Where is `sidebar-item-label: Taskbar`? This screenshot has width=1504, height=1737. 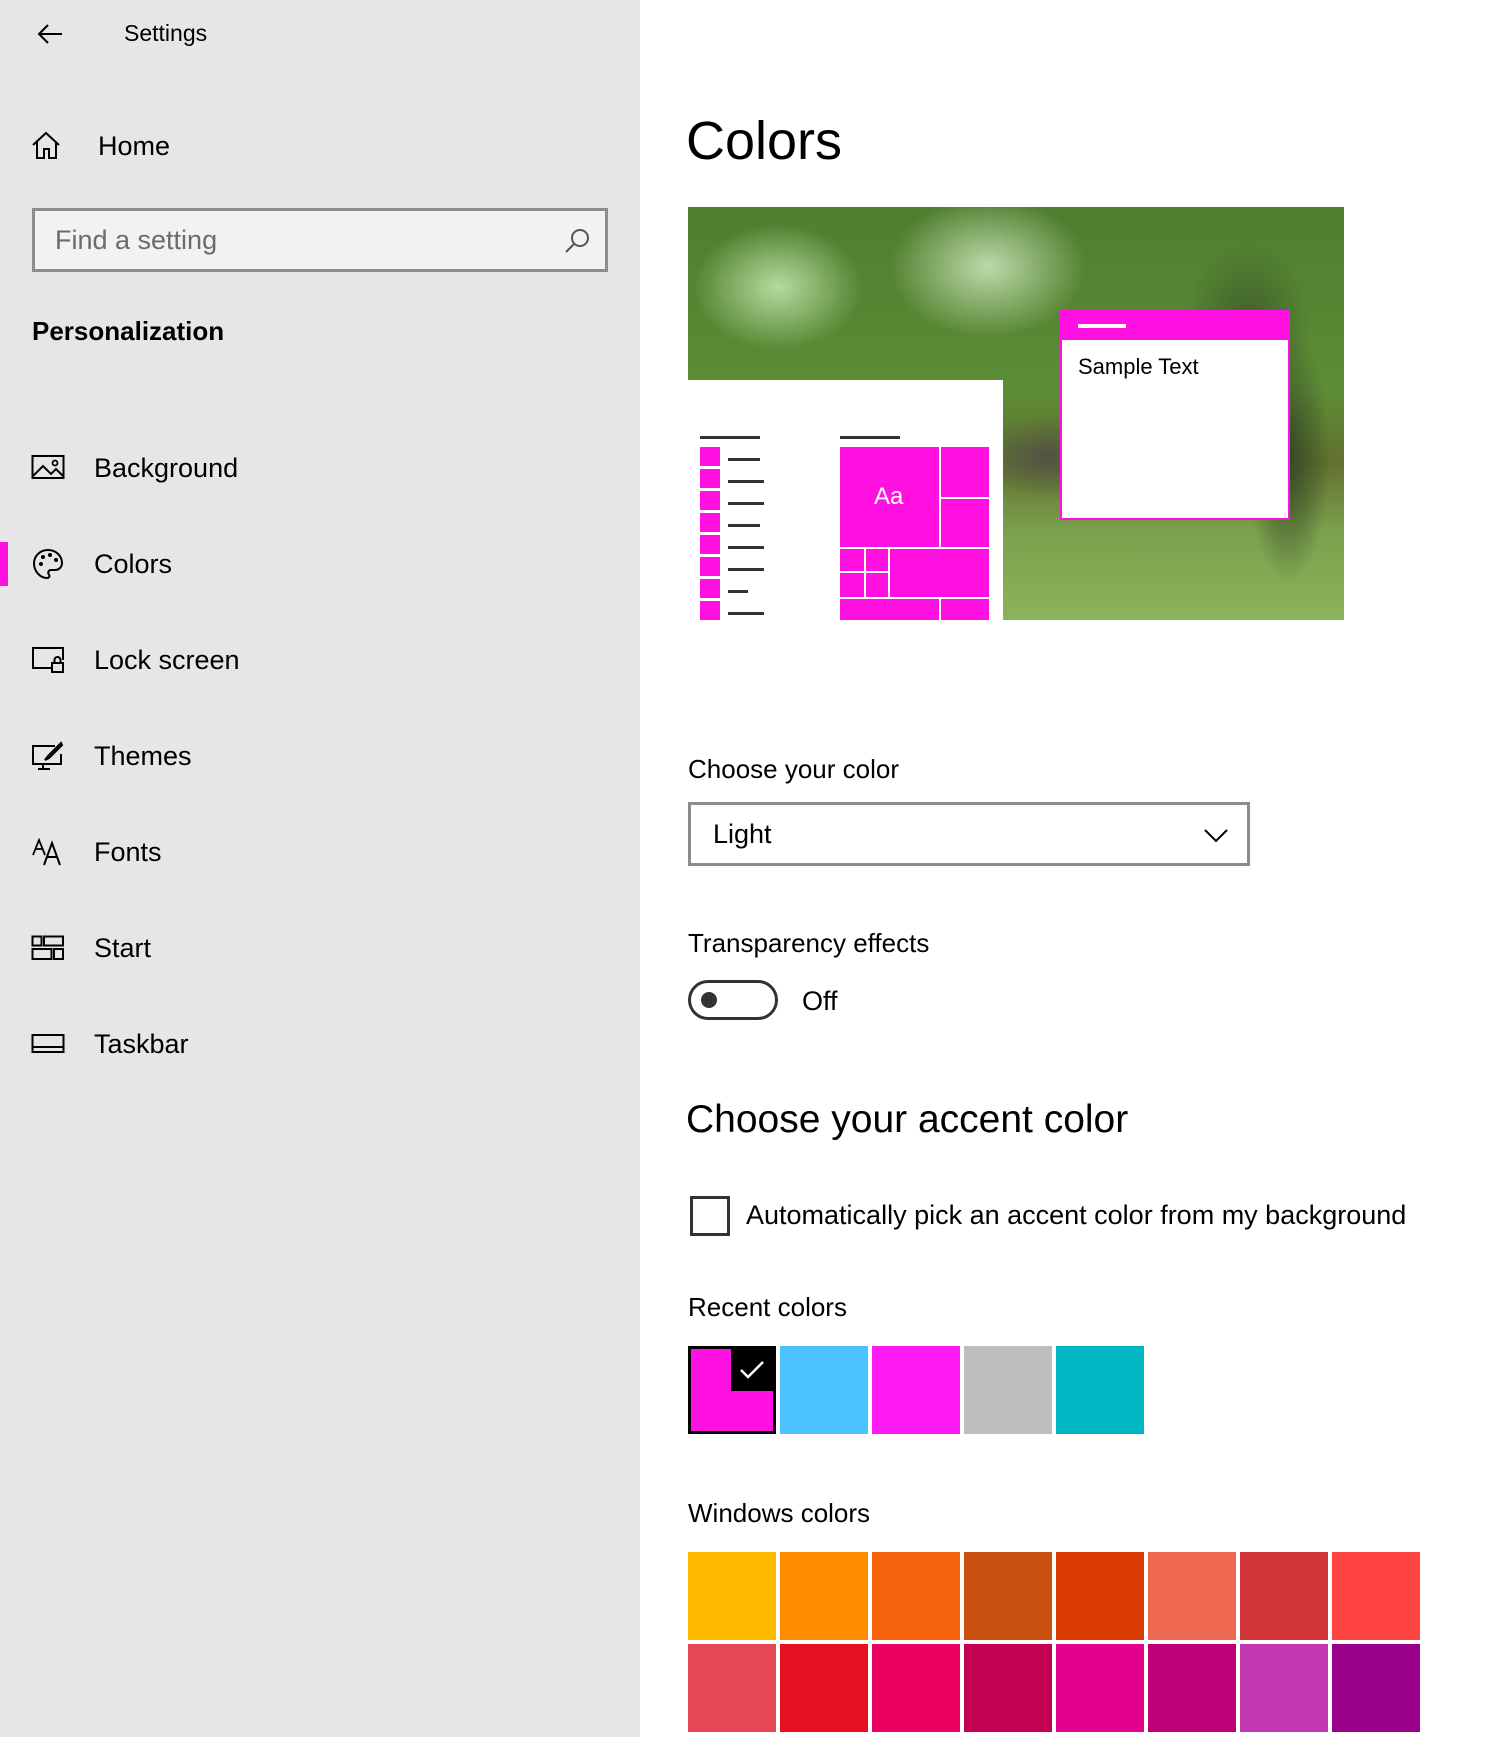
sidebar-item-label: Taskbar is located at coordinates (141, 1043).